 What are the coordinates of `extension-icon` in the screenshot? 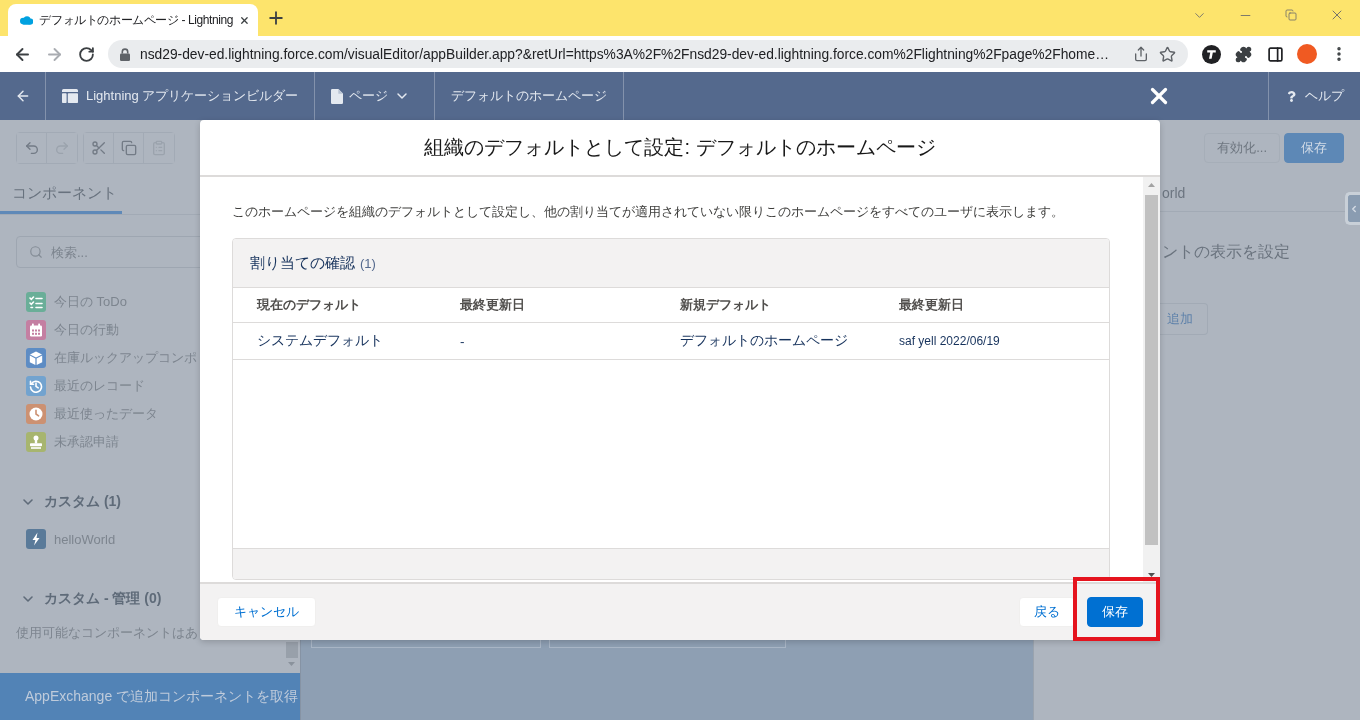 It's located at (1211, 54).